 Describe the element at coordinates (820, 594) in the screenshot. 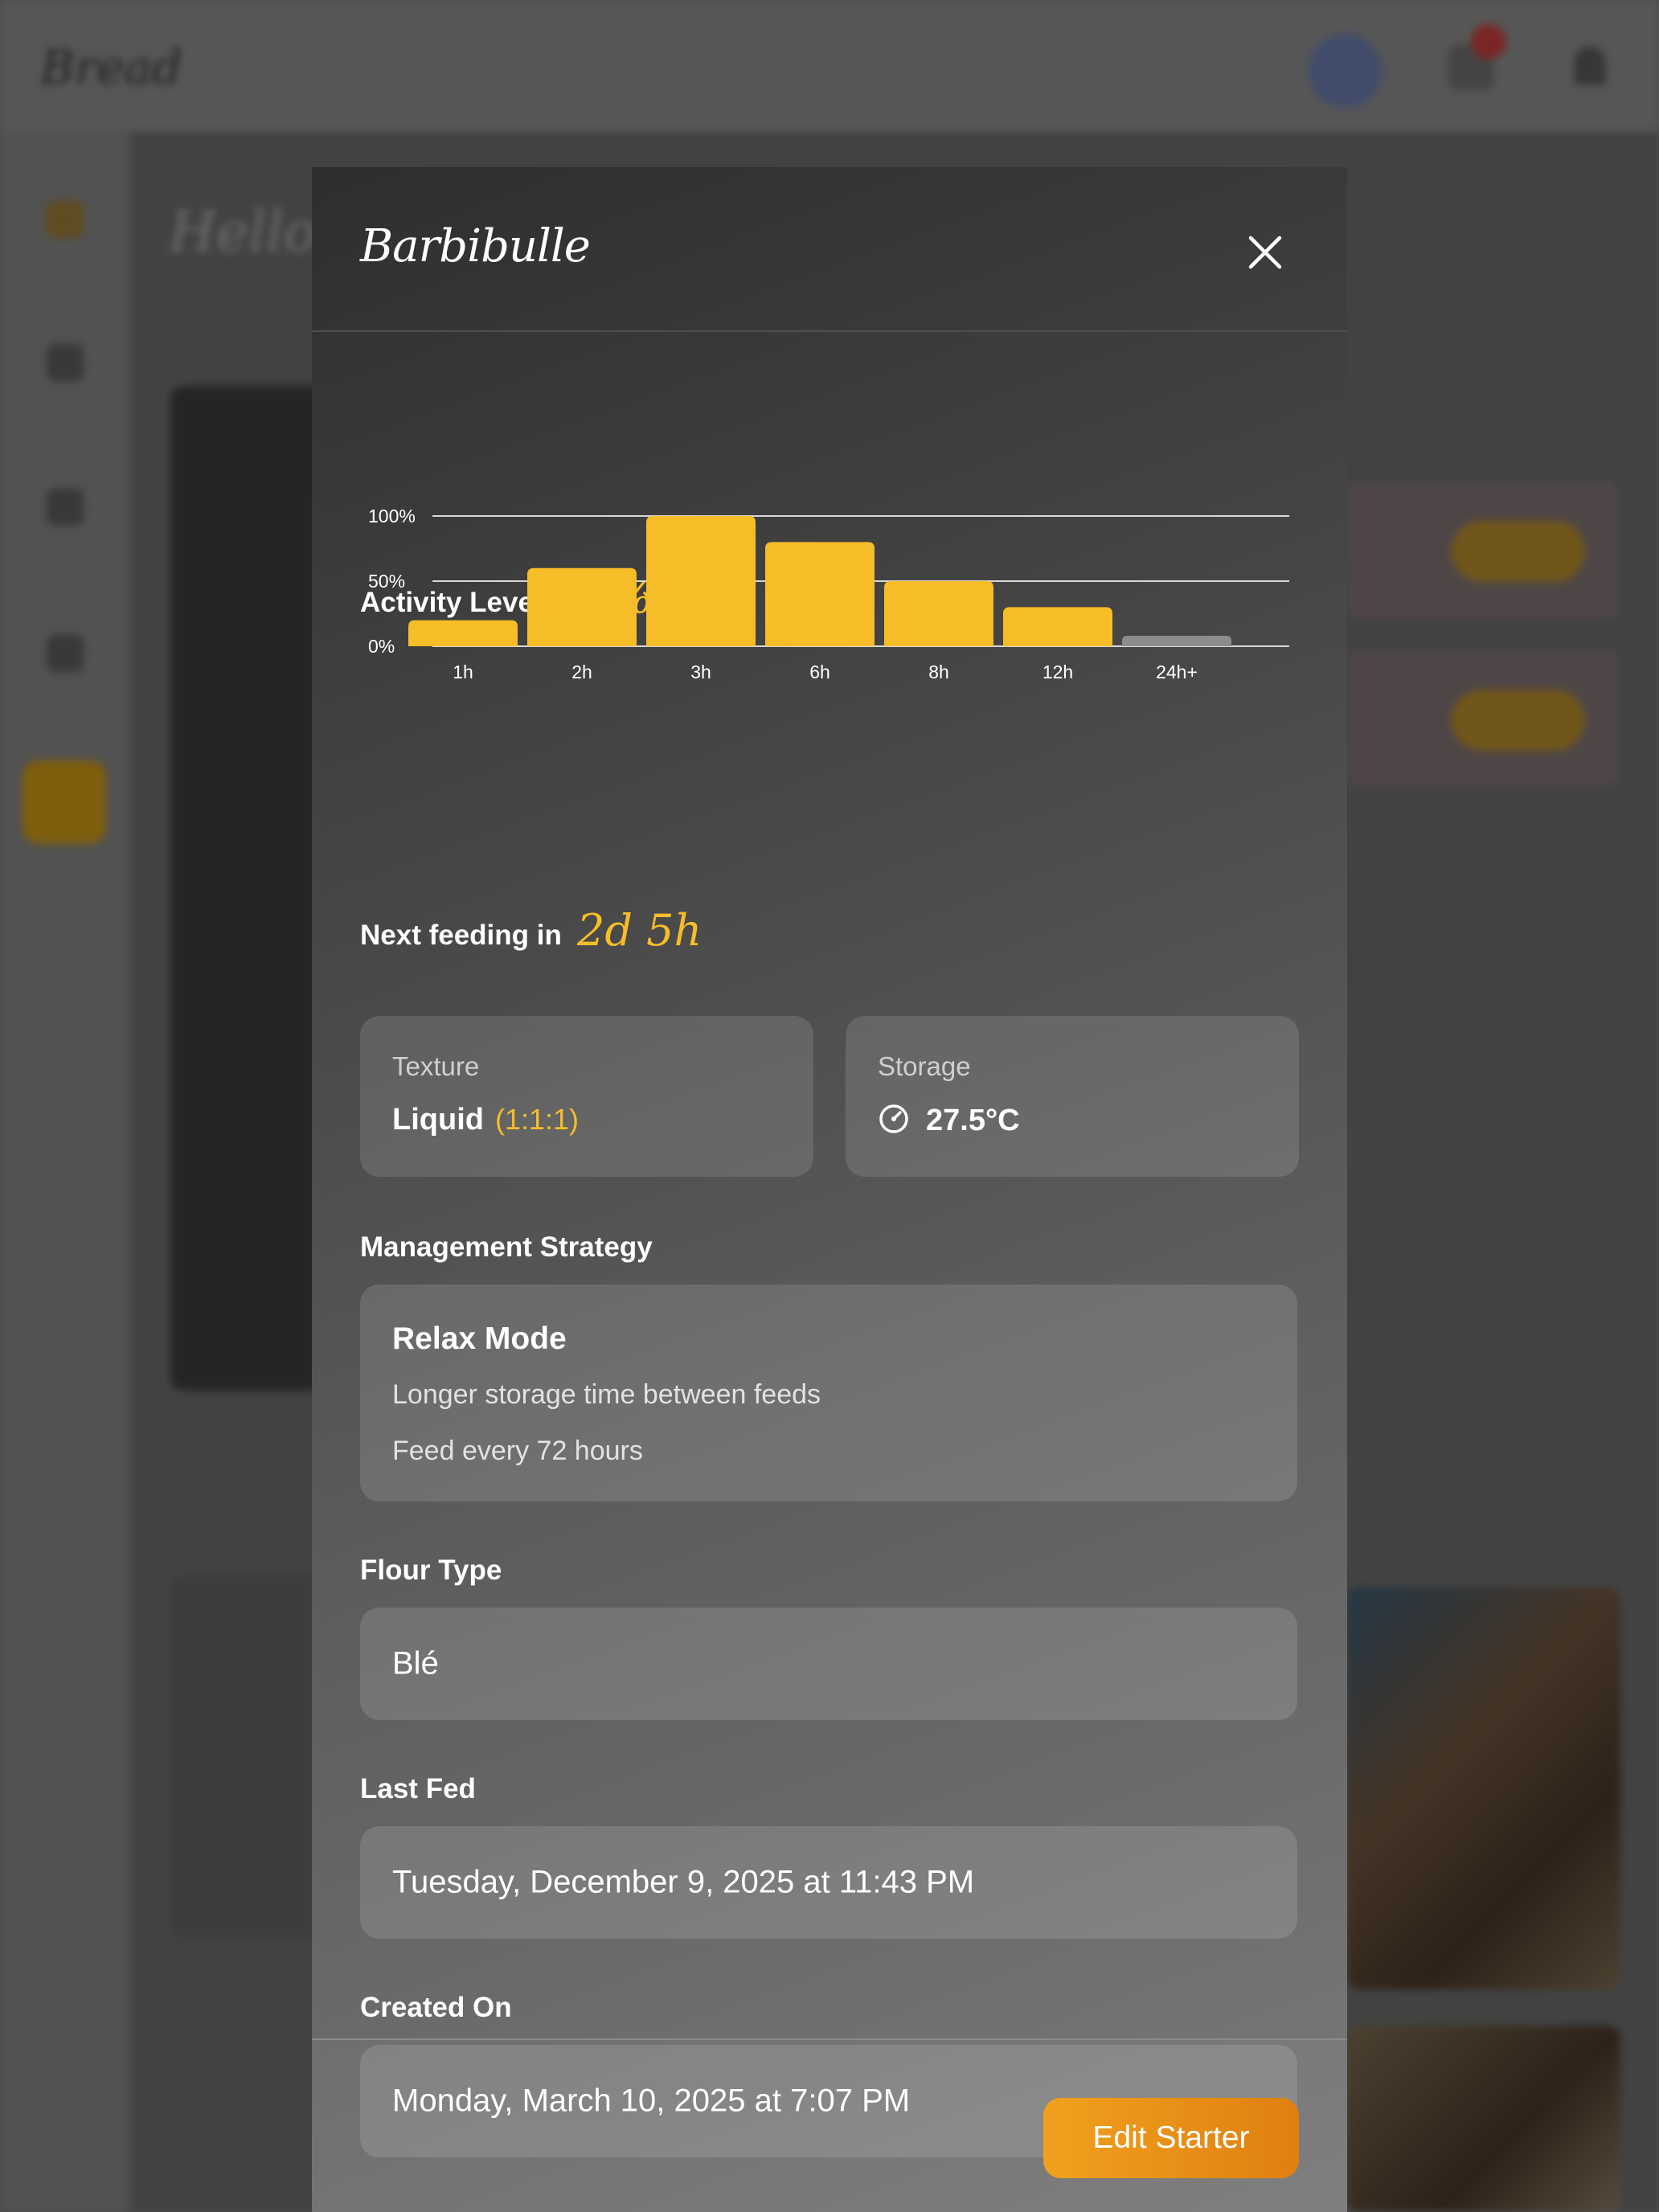

I see `chart-bar-6h` at that location.